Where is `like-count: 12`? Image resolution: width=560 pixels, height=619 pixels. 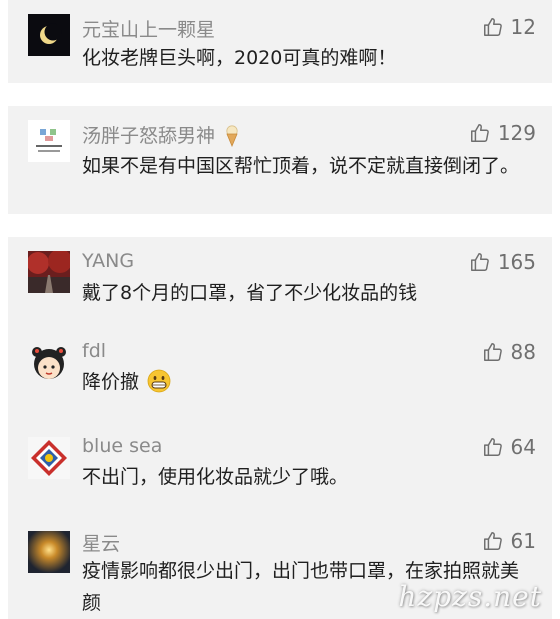
like-count: 12 is located at coordinates (523, 27).